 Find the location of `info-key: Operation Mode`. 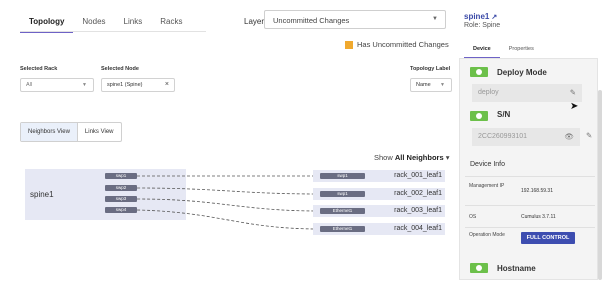

info-key: Operation Mode is located at coordinates (487, 235).